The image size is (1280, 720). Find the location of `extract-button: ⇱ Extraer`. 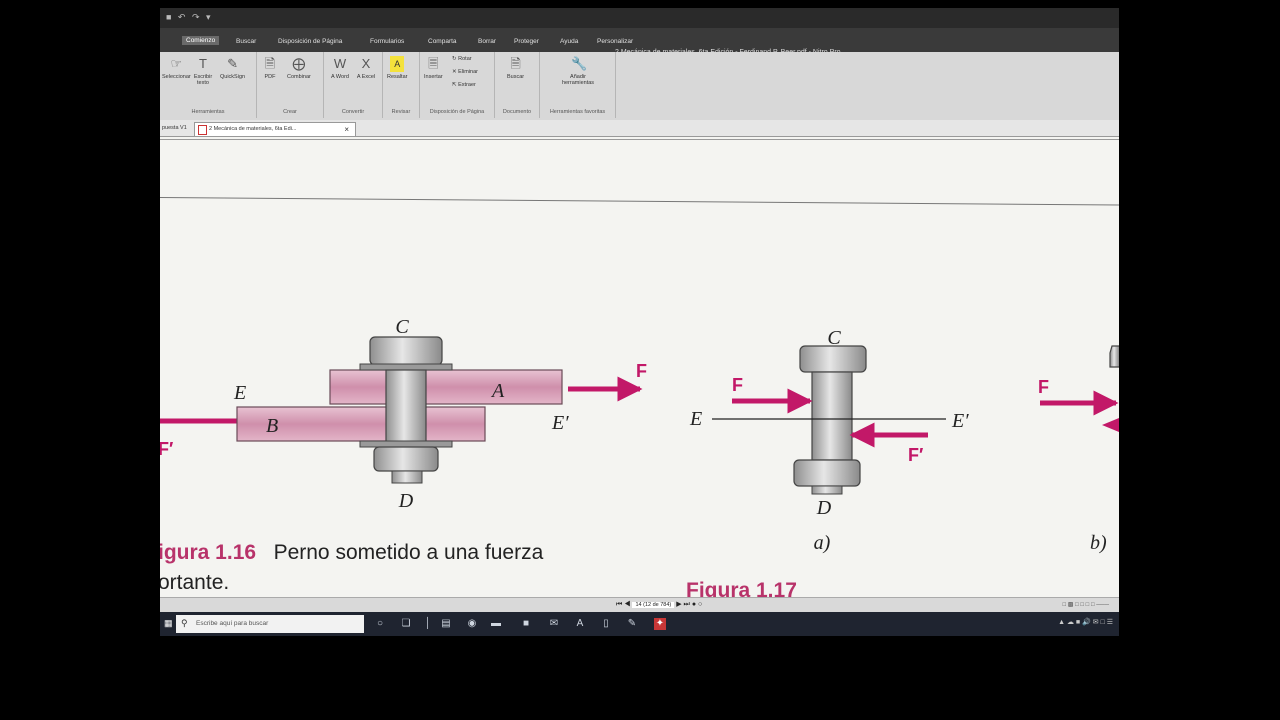

extract-button: ⇱ Extraer is located at coordinates (464, 85).